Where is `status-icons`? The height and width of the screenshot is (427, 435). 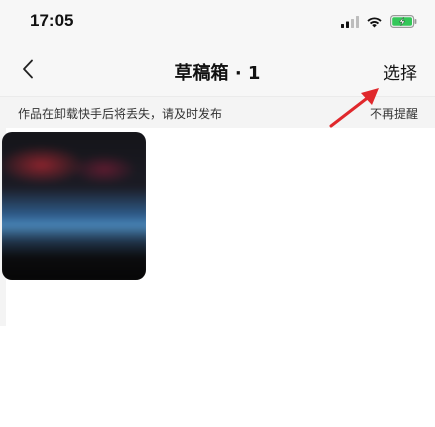 status-icons is located at coordinates (379, 22).